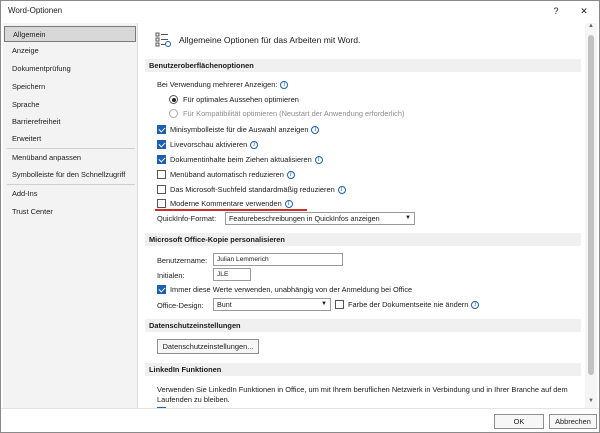 This screenshot has height=433, width=600. What do you see at coordinates (70, 69) in the screenshot?
I see `sidebar-item-dokumentpruefung: Dokumentprüfung` at bounding box center [70, 69].